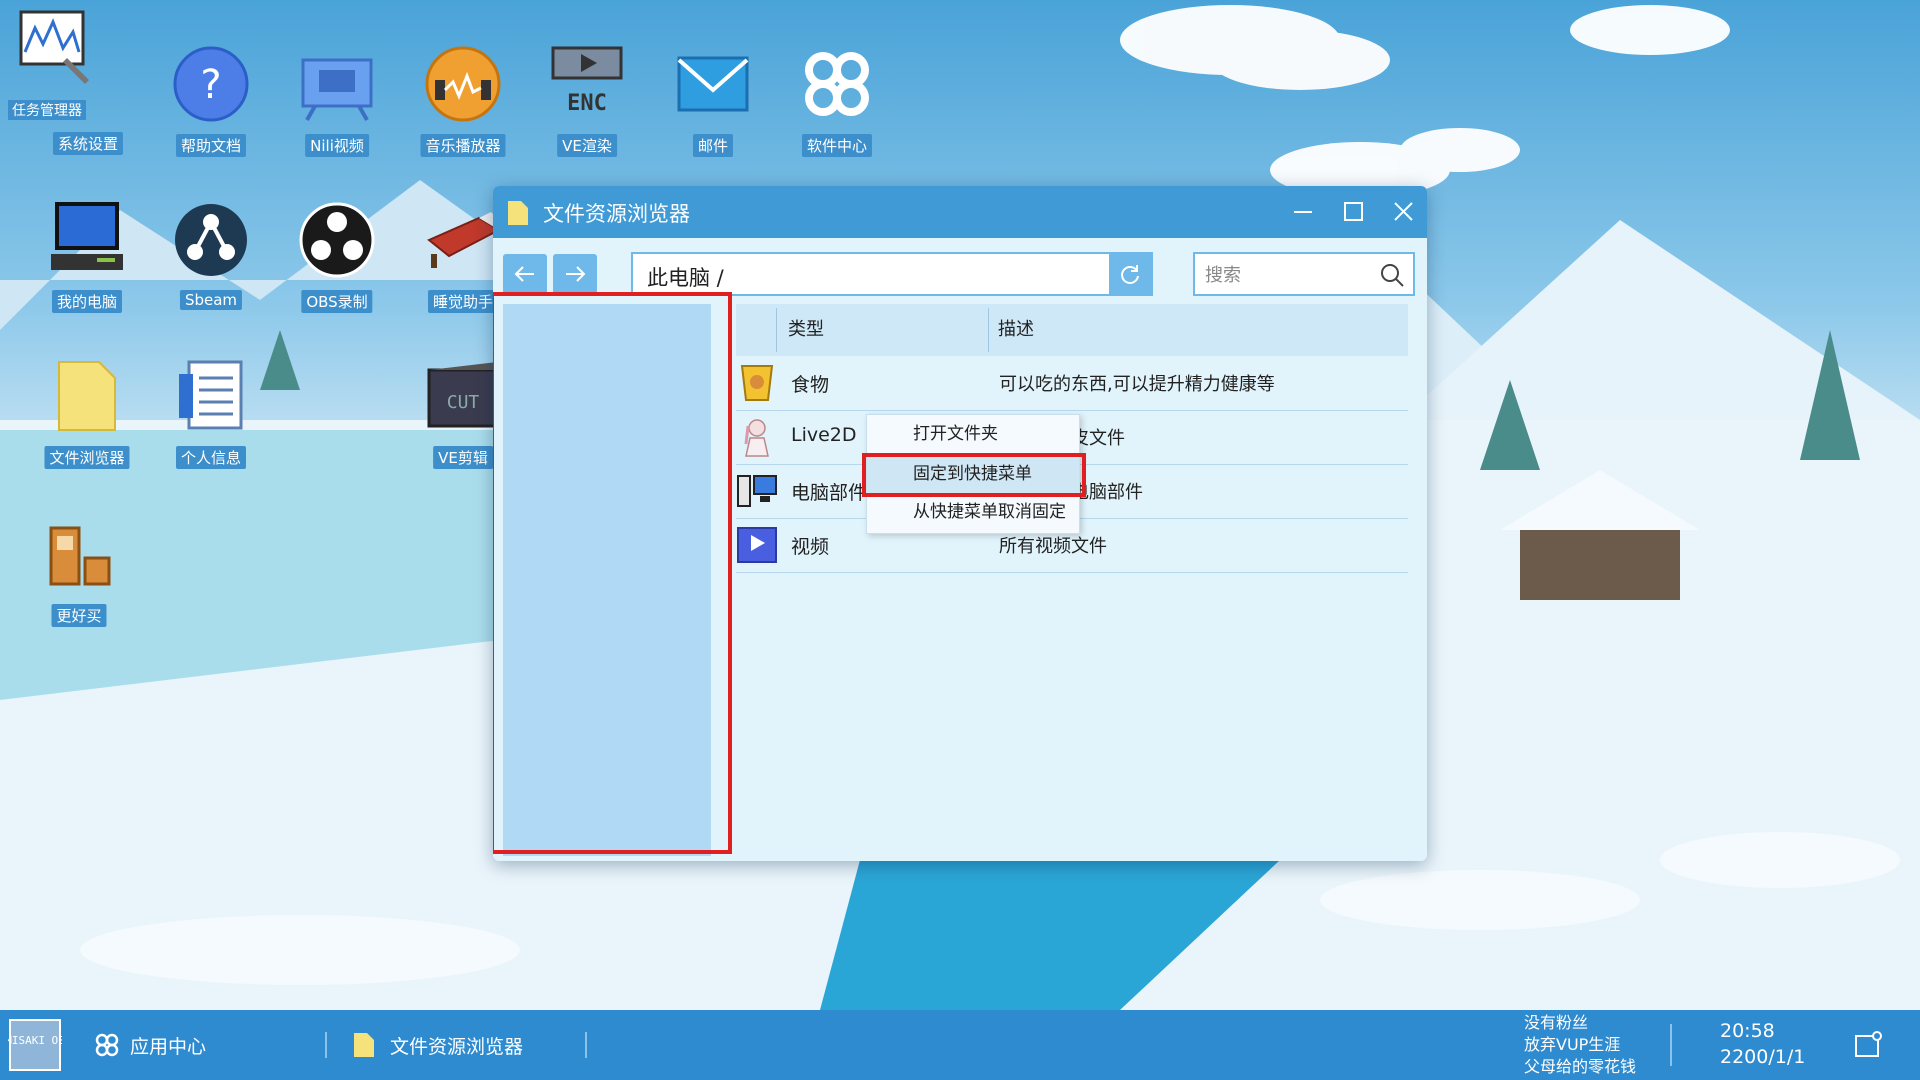 The image size is (1920, 1080). What do you see at coordinates (616, 214) in the screenshot?
I see `window-title: 文件资源浏览器` at bounding box center [616, 214].